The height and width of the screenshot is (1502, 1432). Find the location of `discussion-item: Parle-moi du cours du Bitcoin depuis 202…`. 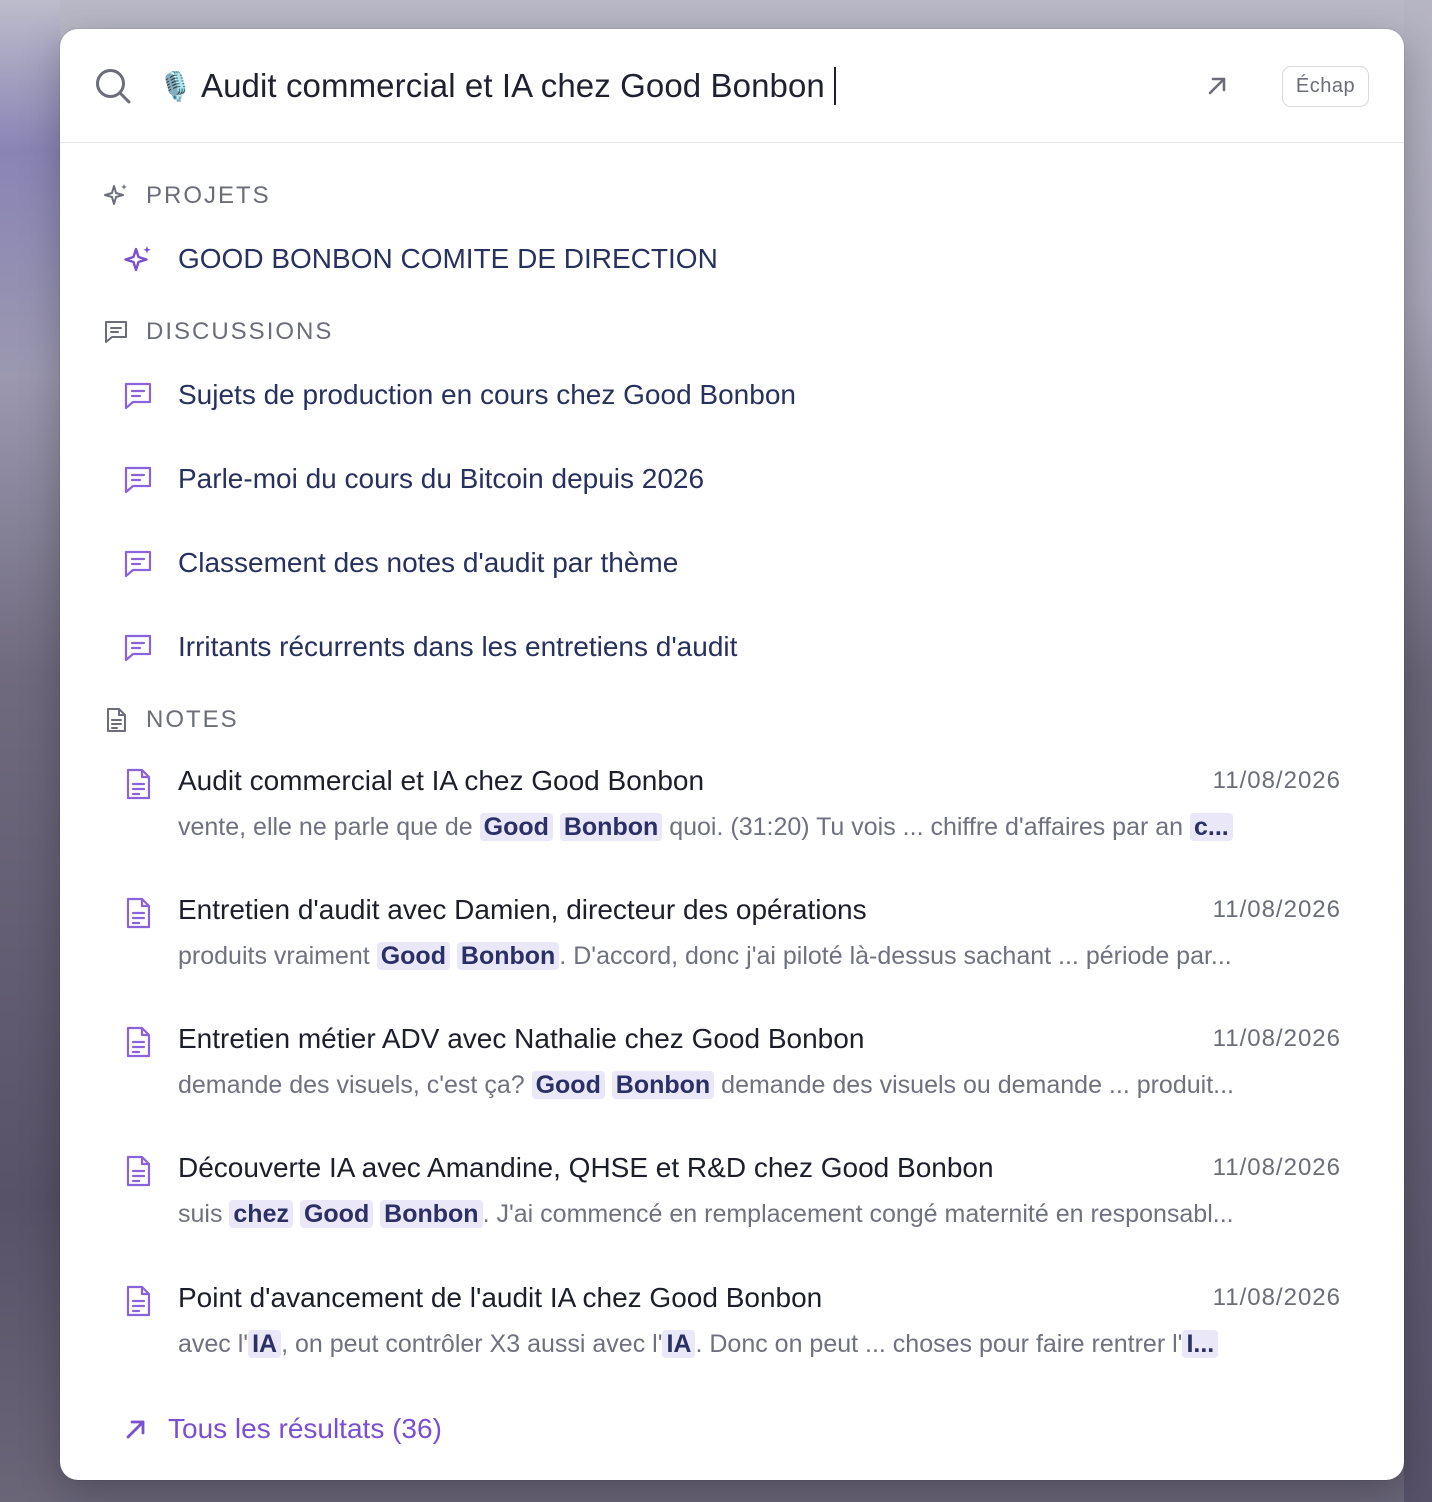

discussion-item: Parle-moi du cours du Bitcoin depuis 202… is located at coordinates (732, 481).